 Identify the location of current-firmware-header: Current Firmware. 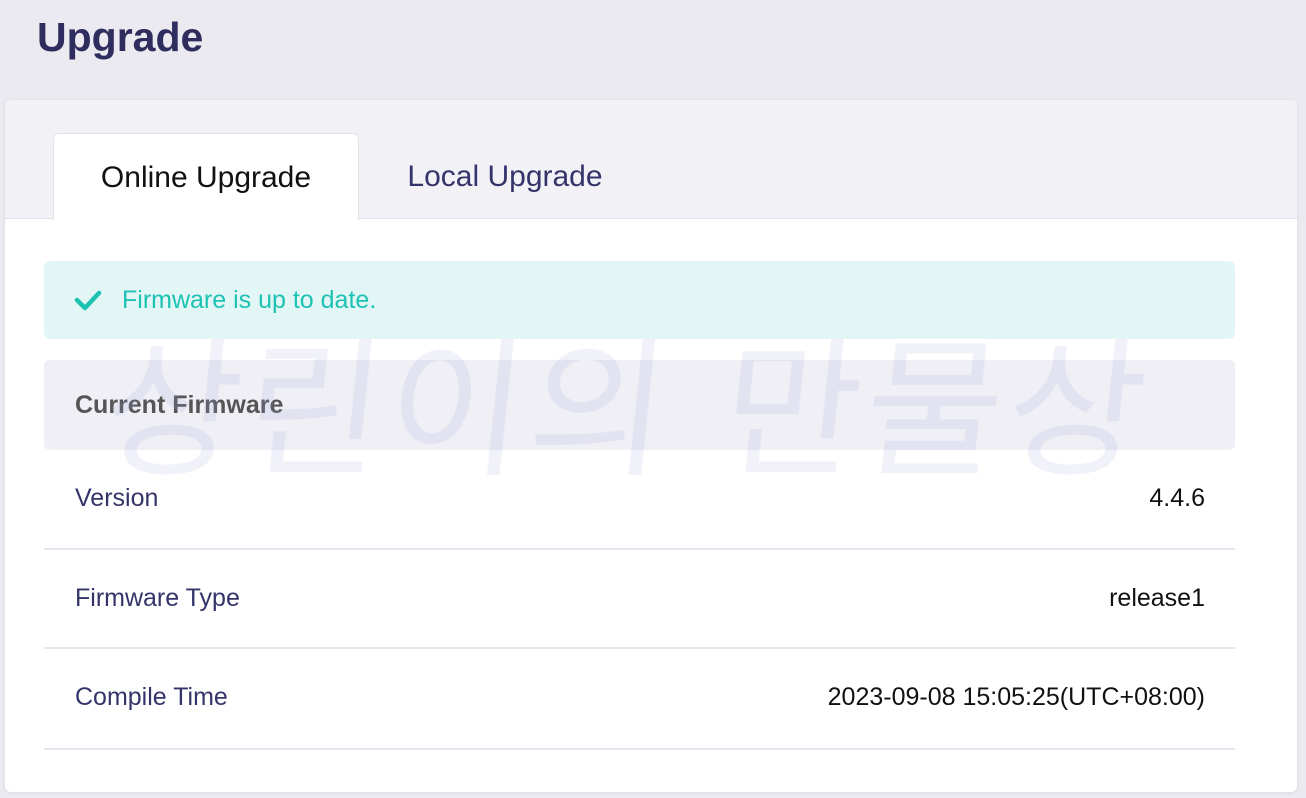
(639, 405).